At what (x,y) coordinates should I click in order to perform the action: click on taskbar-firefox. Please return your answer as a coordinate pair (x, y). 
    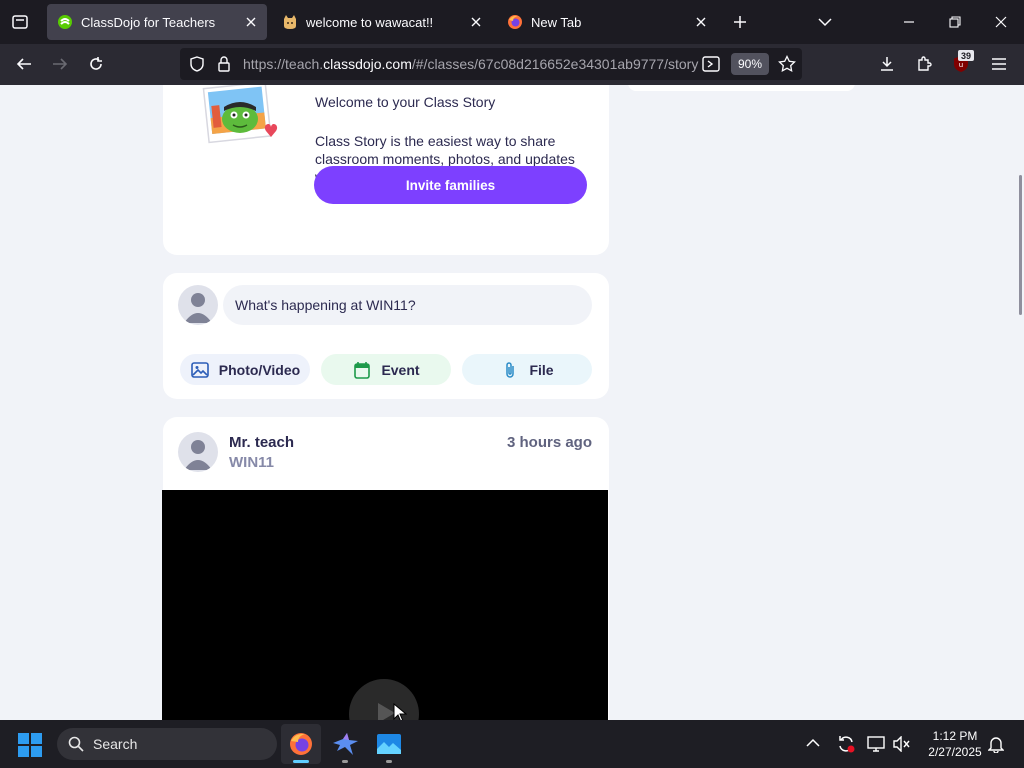
    Looking at the image, I should click on (301, 744).